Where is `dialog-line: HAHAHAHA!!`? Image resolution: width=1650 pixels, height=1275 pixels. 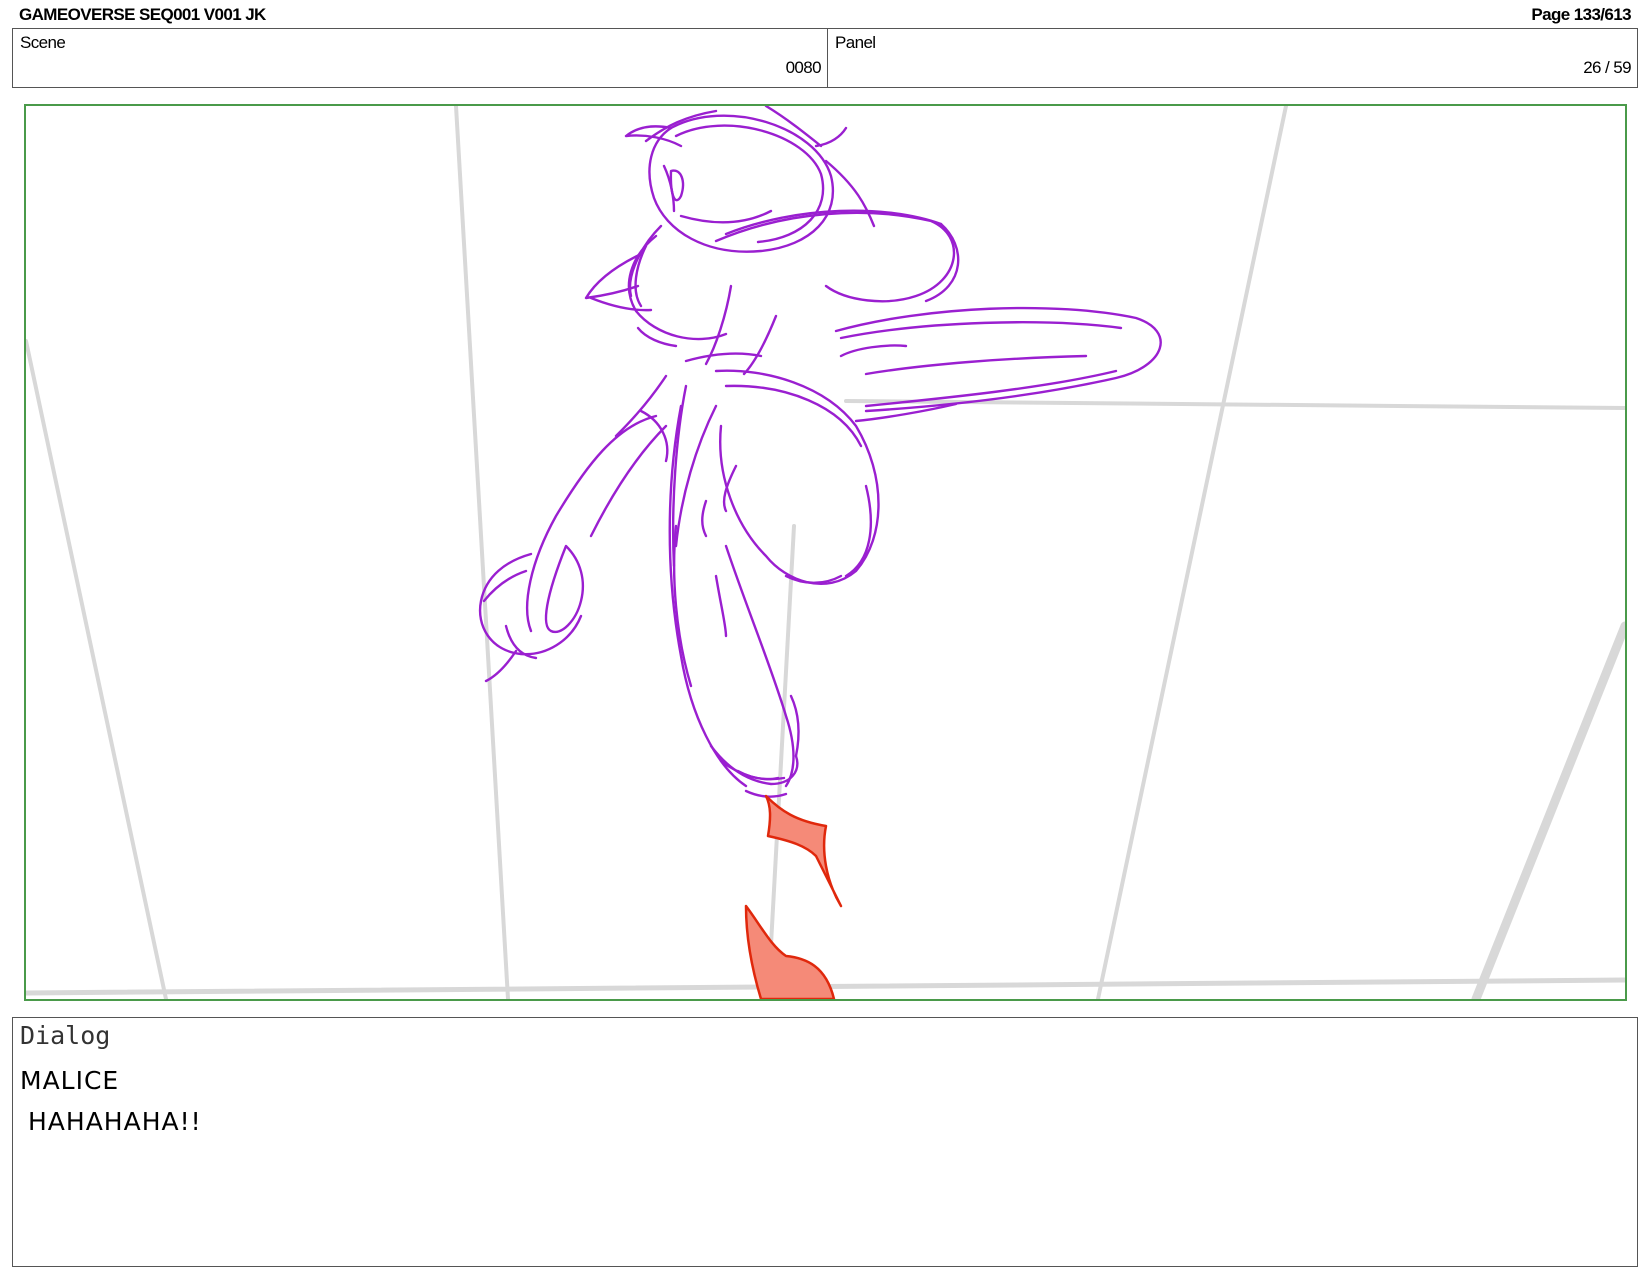
dialog-line: HAHAHAHA!! is located at coordinates (115, 1121).